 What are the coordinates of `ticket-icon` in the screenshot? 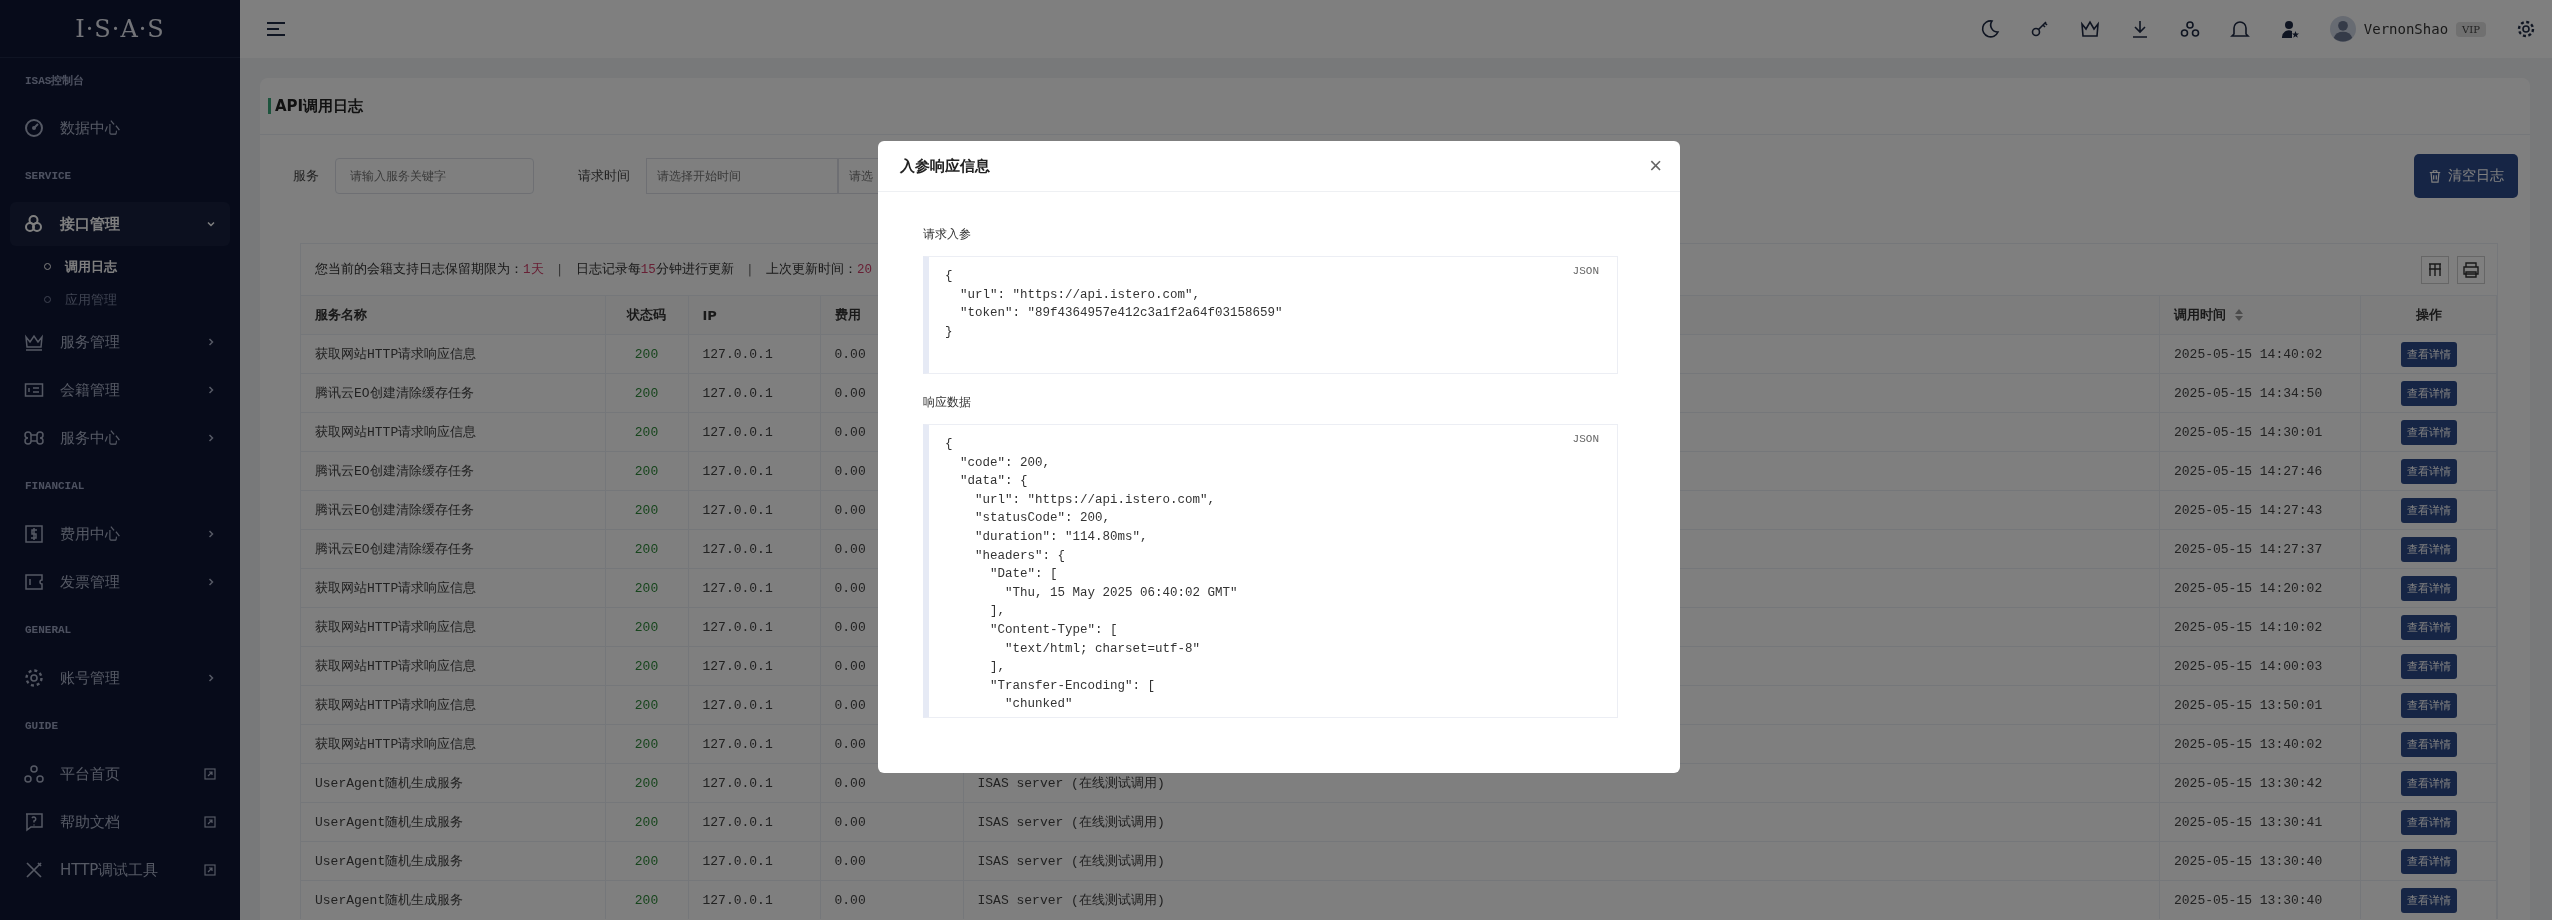 It's located at (34, 582).